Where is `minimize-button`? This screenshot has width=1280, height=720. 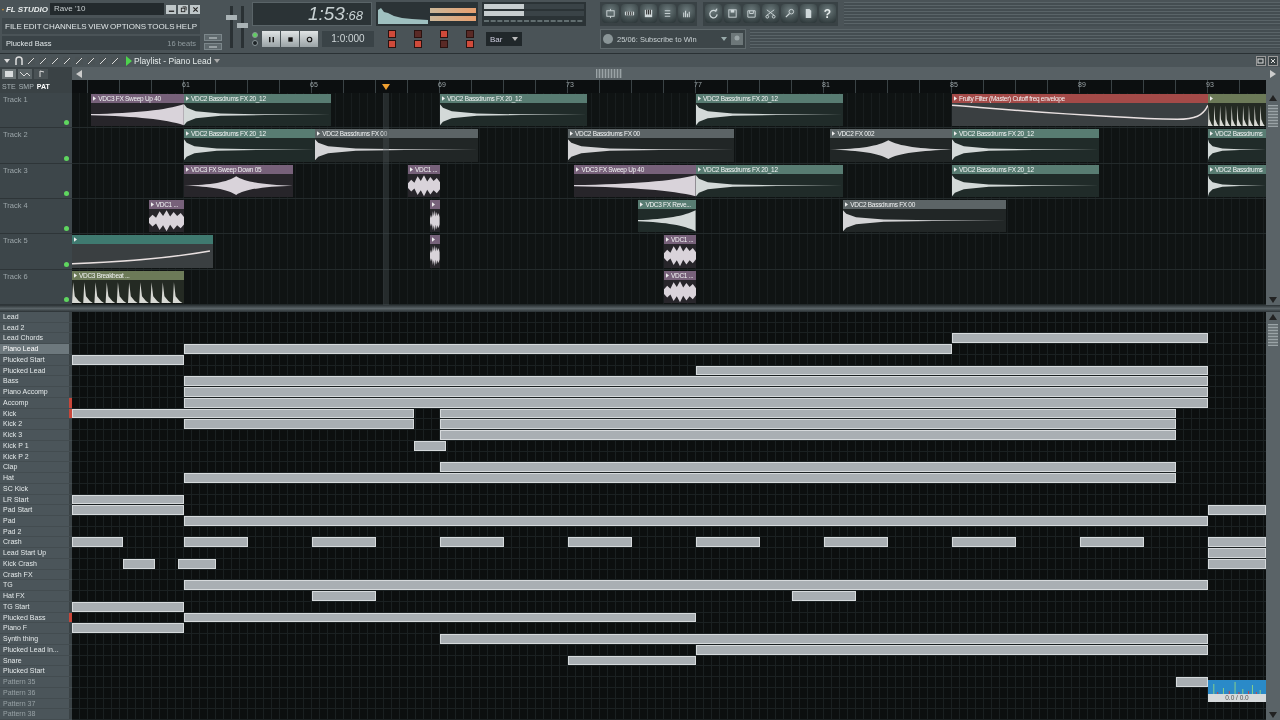
minimize-button is located at coordinates (171, 9).